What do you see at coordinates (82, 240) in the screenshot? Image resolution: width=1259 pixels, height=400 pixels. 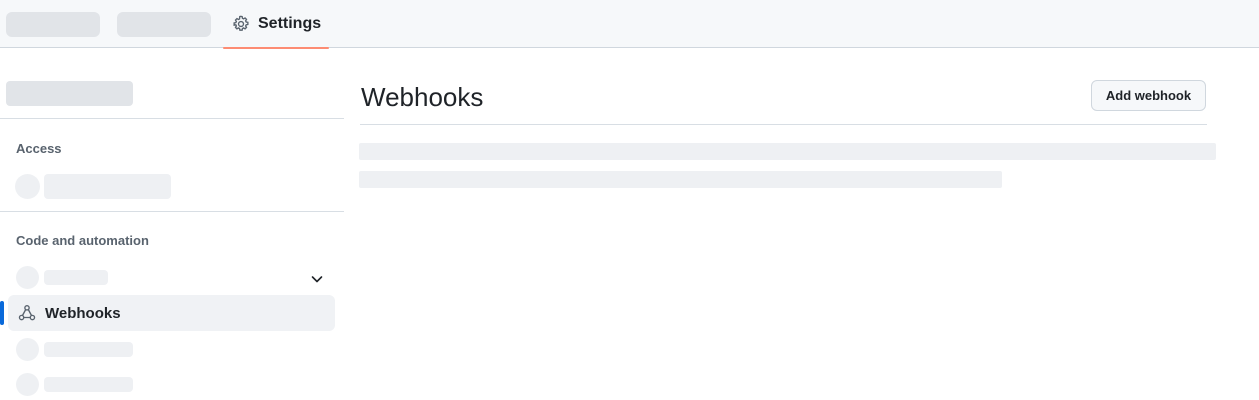 I see `section-heading-code-automation: Code and automation` at bounding box center [82, 240].